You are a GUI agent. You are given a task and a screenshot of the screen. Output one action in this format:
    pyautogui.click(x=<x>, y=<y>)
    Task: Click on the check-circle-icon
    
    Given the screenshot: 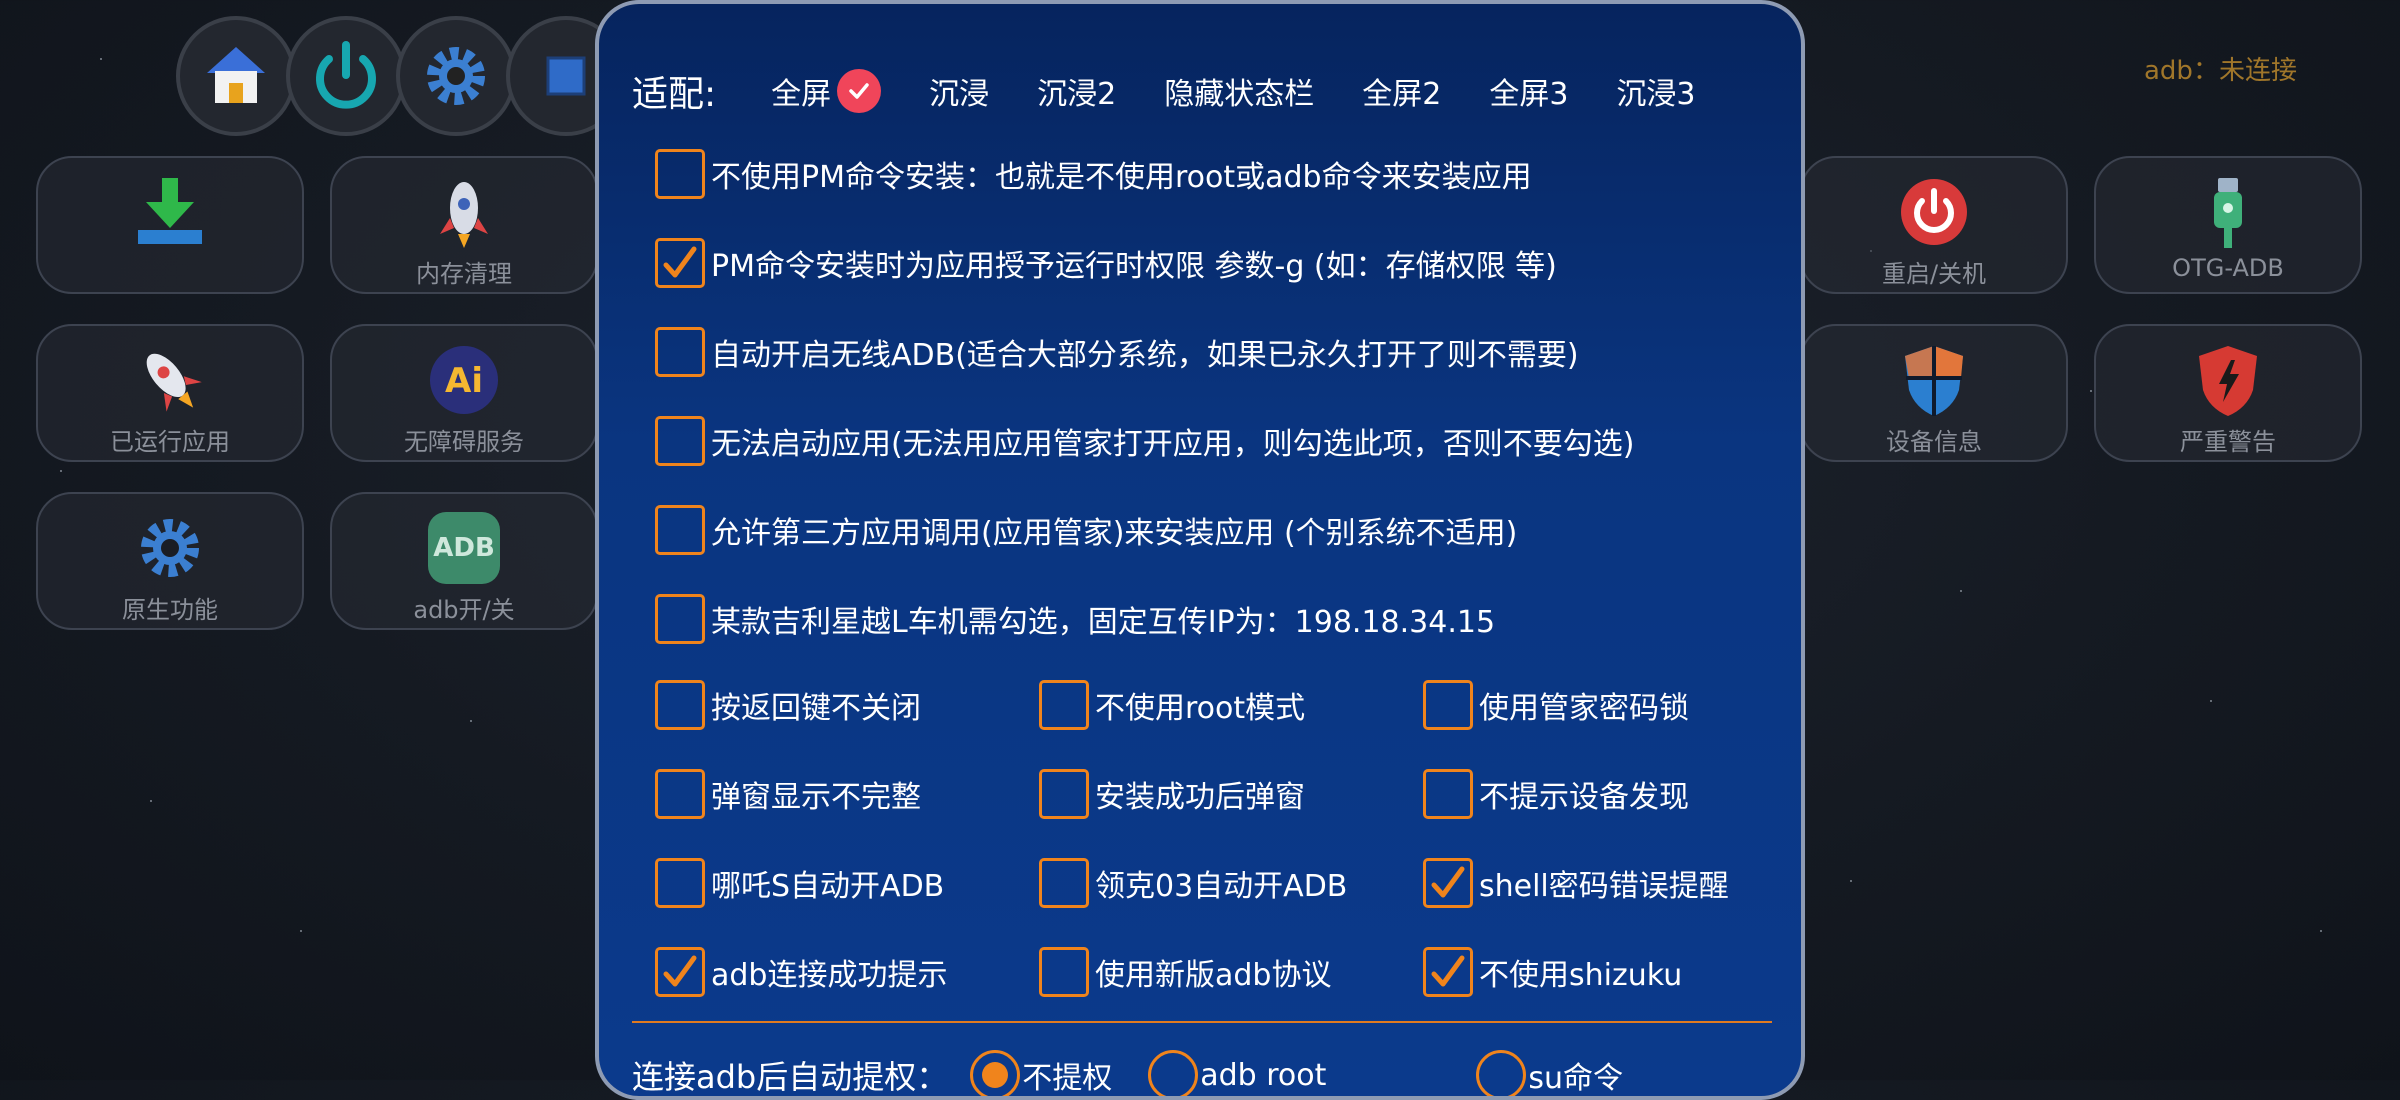 What is the action you would take?
    pyautogui.click(x=859, y=91)
    